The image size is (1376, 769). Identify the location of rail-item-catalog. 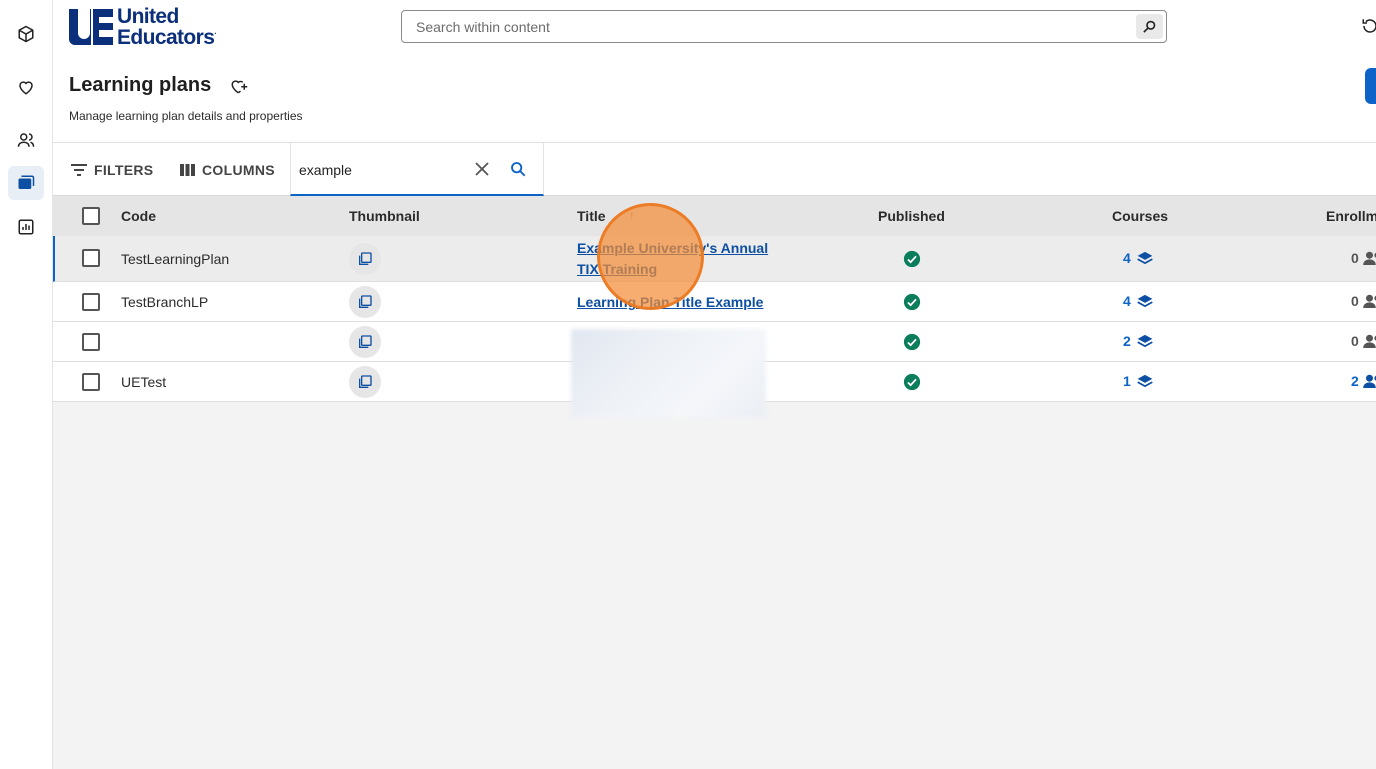
(26, 34).